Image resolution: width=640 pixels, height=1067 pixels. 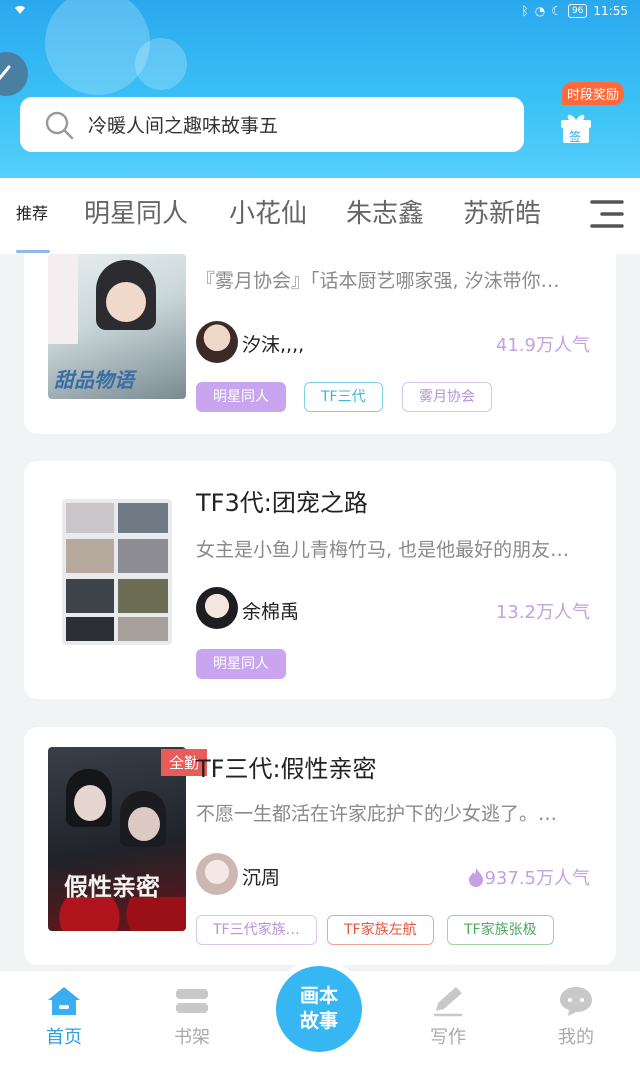 What do you see at coordinates (320, 216) in the screenshot?
I see `category-tabs: 推荐 明星同人 小花仙 朱志鑫 苏新皓` at bounding box center [320, 216].